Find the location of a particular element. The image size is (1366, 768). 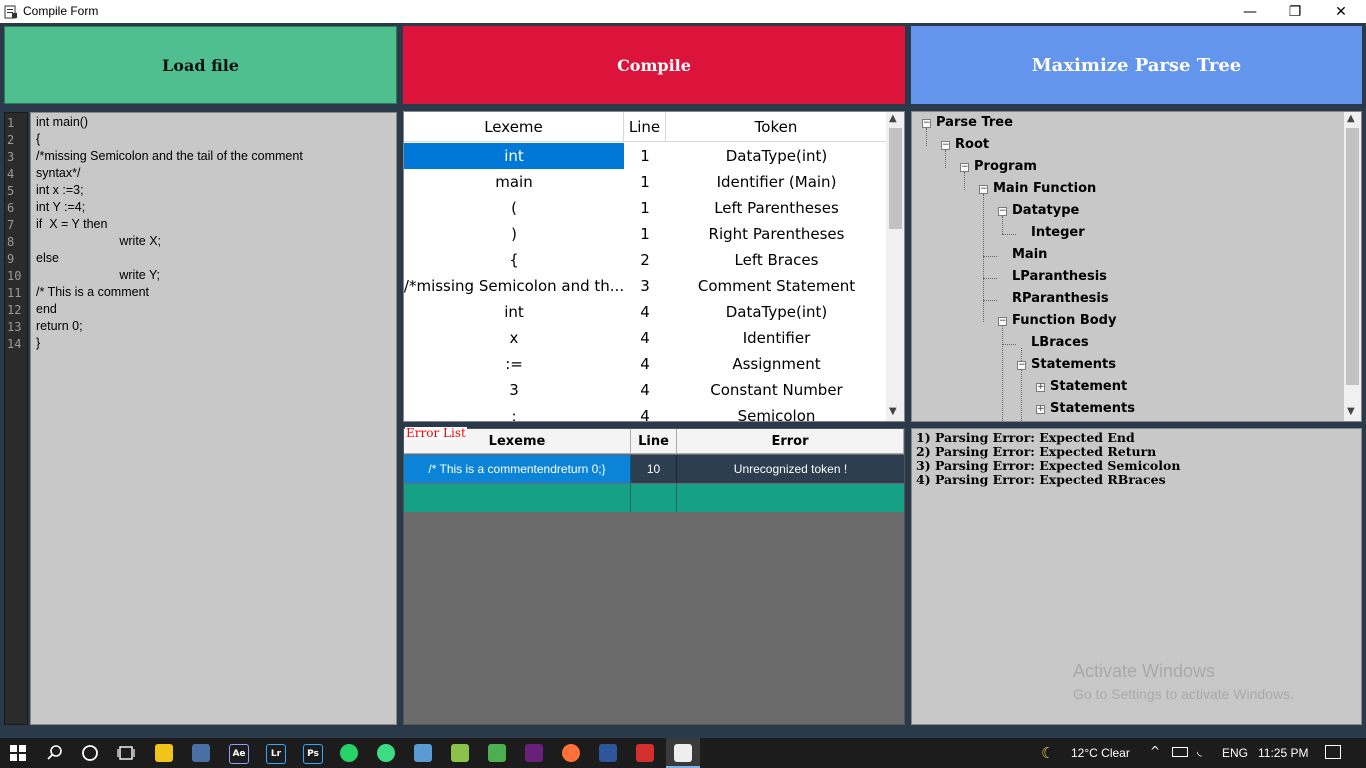

error-column-header-error: Error is located at coordinates (790, 441).